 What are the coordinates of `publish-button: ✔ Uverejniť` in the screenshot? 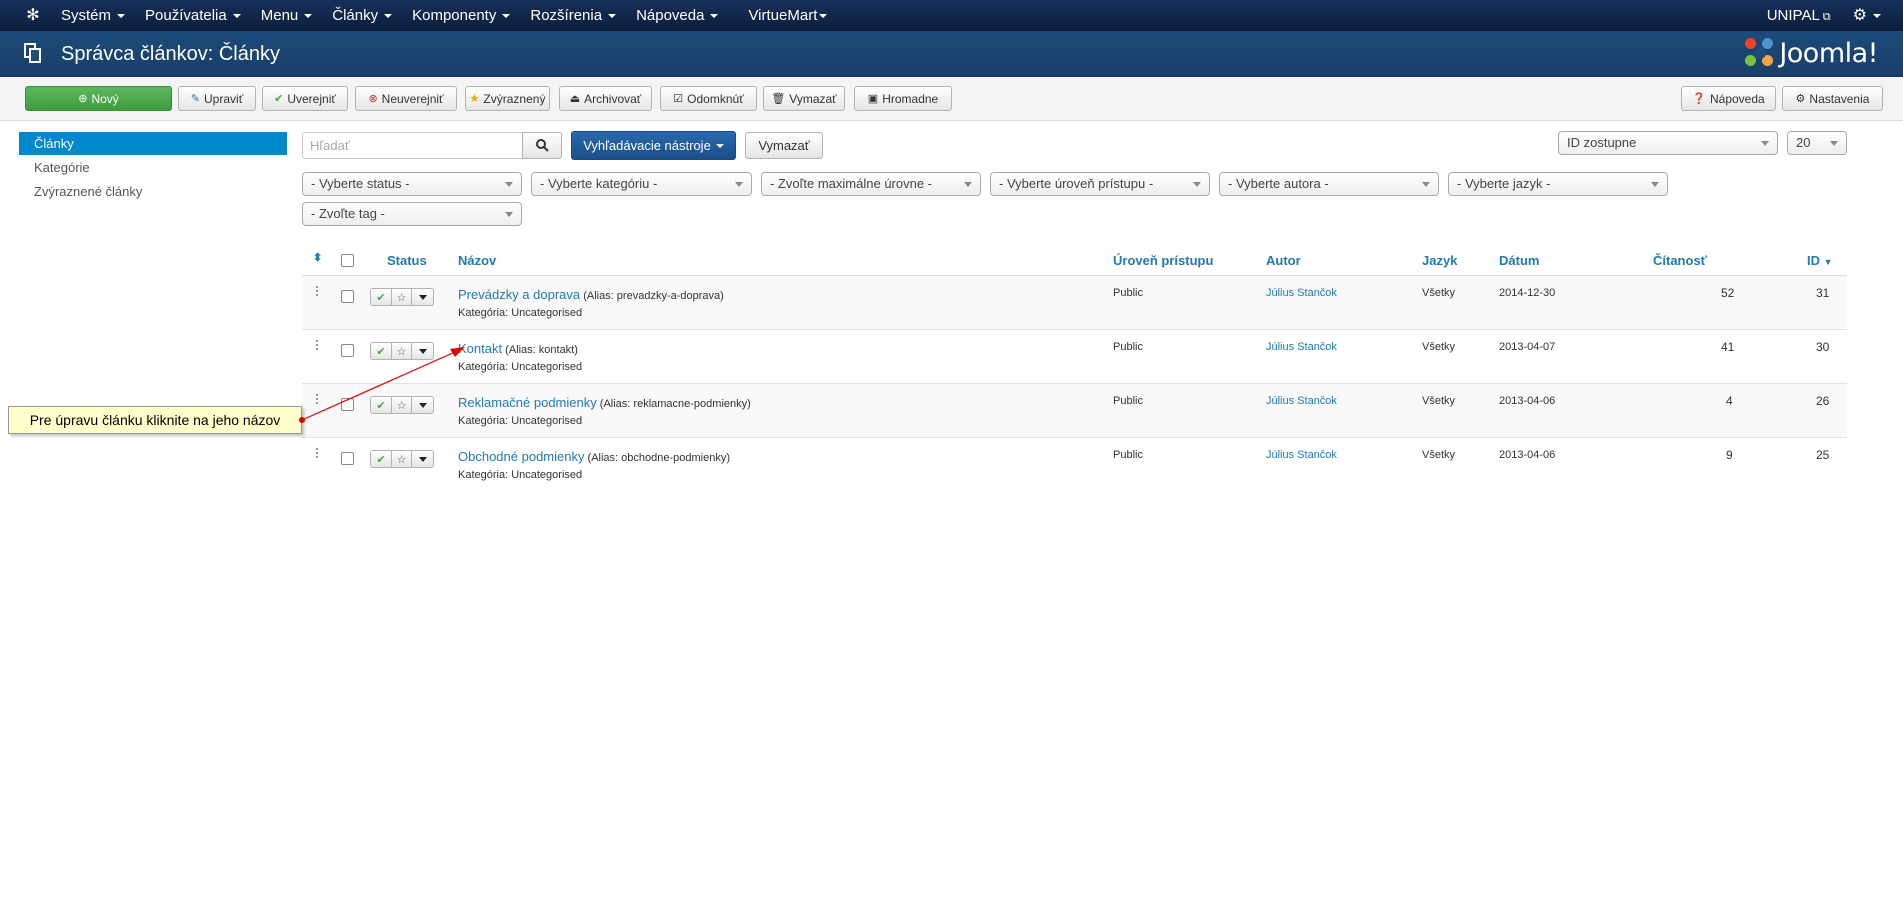 It's located at (305, 98).